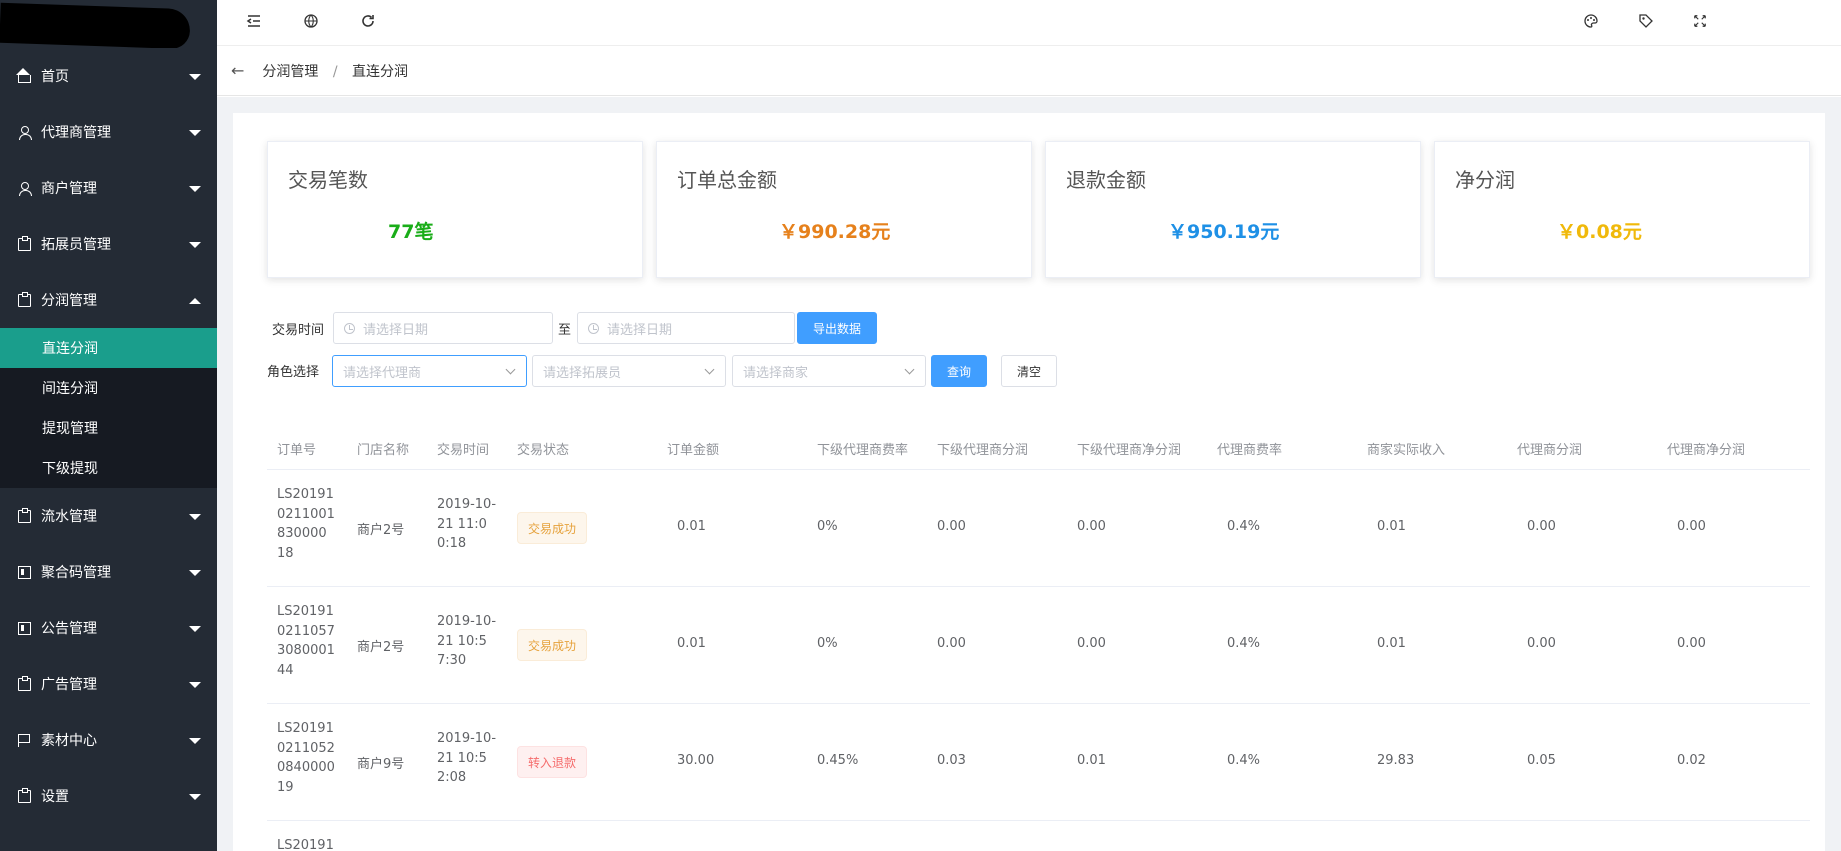 The height and width of the screenshot is (851, 1841). Describe the element at coordinates (311, 23) in the screenshot. I see `globe-icon` at that location.